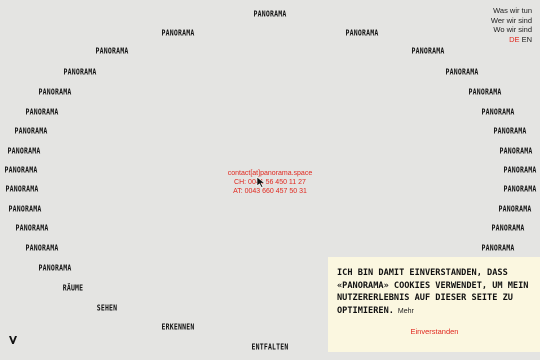 The image size is (540, 360). I want to click on contact-phone-ch: CH: 0041 56 450 11 27, so click(270, 182).